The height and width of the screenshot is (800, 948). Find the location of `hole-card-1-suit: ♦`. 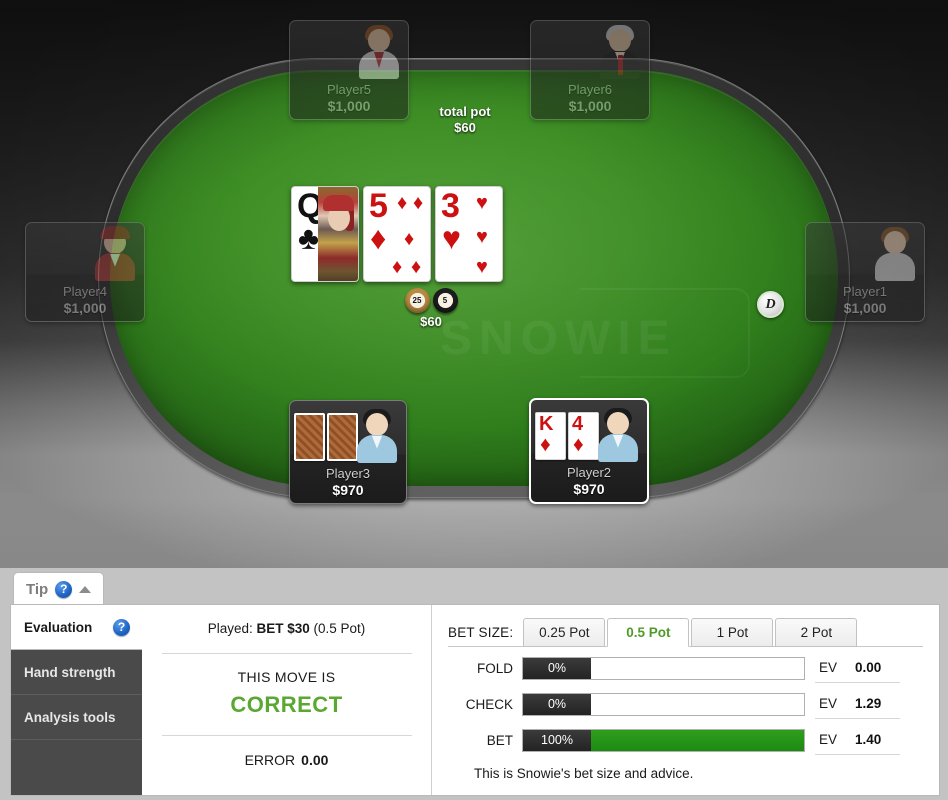

hole-card-1-suit: ♦ is located at coordinates (545, 444).